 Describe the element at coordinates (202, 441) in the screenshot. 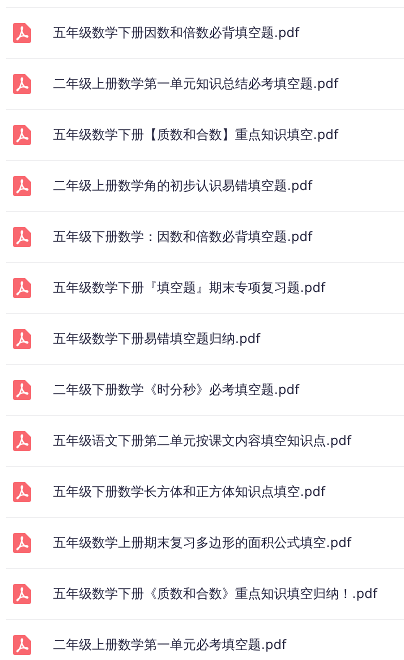

I see `file-name: 五年级语文下册第二单元按课文内容填空知识点.pdf` at that location.